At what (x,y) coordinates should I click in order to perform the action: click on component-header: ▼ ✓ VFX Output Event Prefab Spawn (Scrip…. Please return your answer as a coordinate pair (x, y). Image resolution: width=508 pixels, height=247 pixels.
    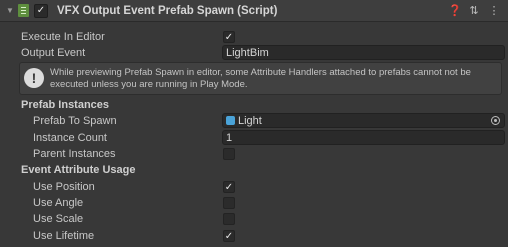
    Looking at the image, I should click on (254, 11).